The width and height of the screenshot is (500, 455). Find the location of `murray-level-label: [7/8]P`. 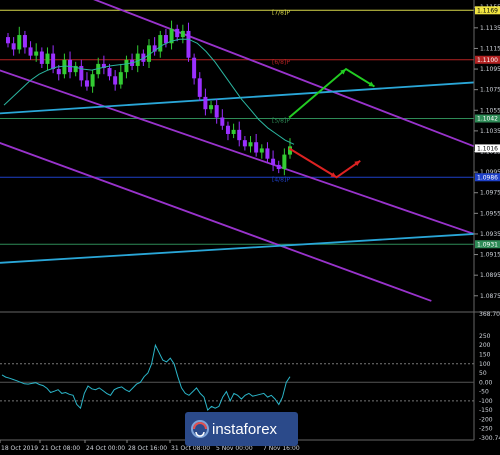

murray-level-label: [7/8]P is located at coordinates (281, 12).